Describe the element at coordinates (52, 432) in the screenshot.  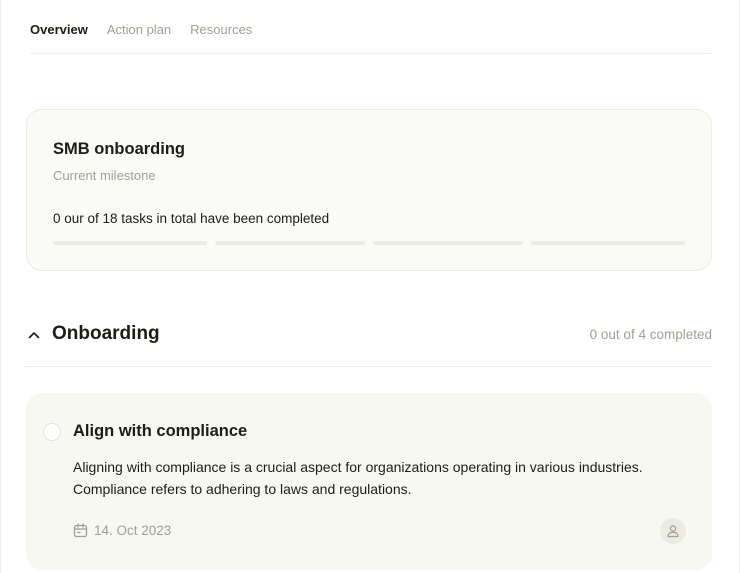
I see `task-checkbox` at that location.